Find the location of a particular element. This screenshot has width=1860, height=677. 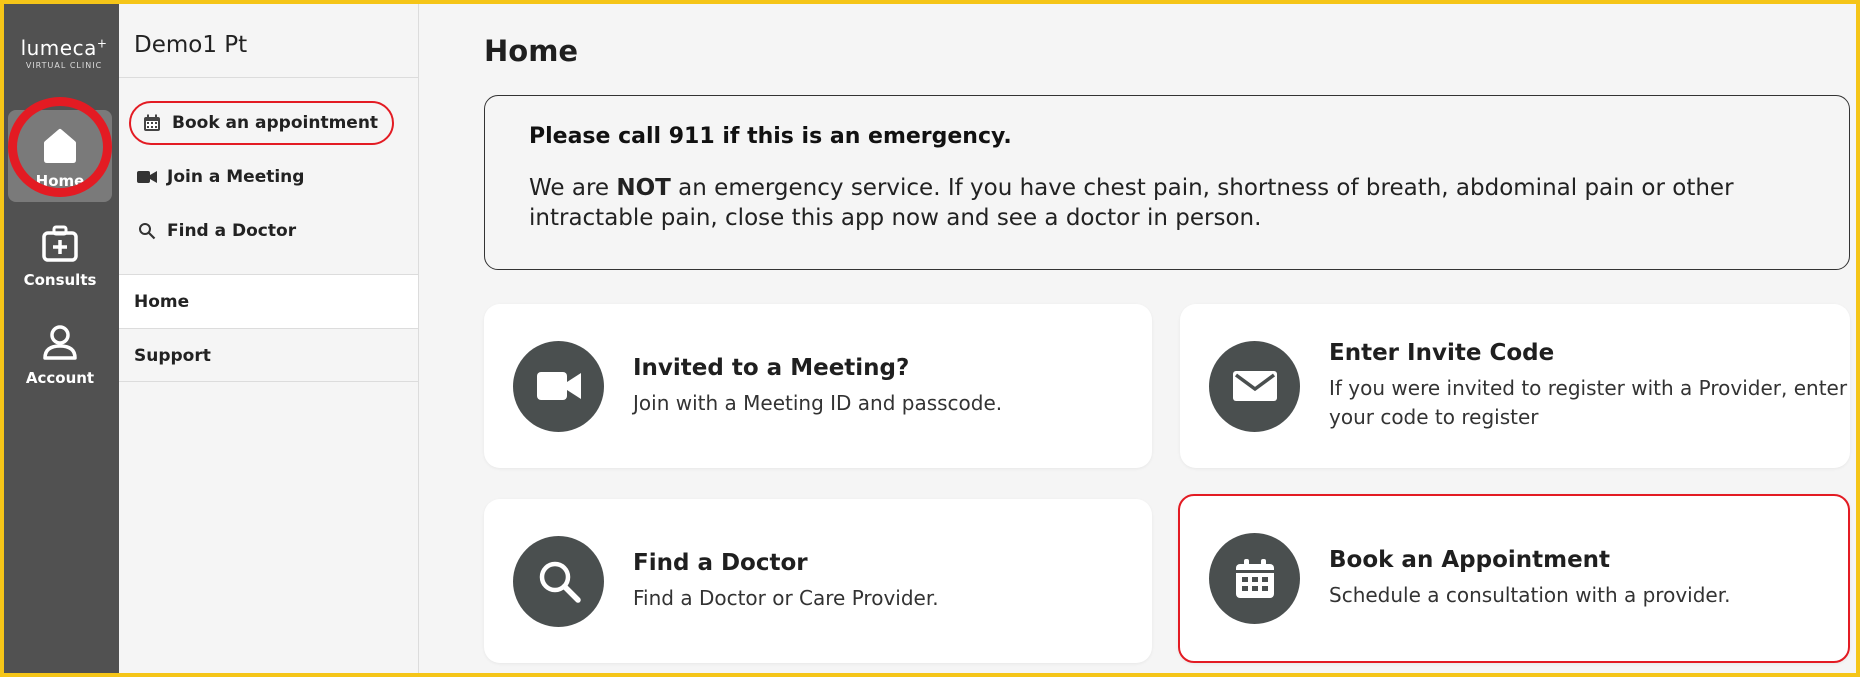

card-description: Find a Doctor or Care Provider. is located at coordinates (786, 597).